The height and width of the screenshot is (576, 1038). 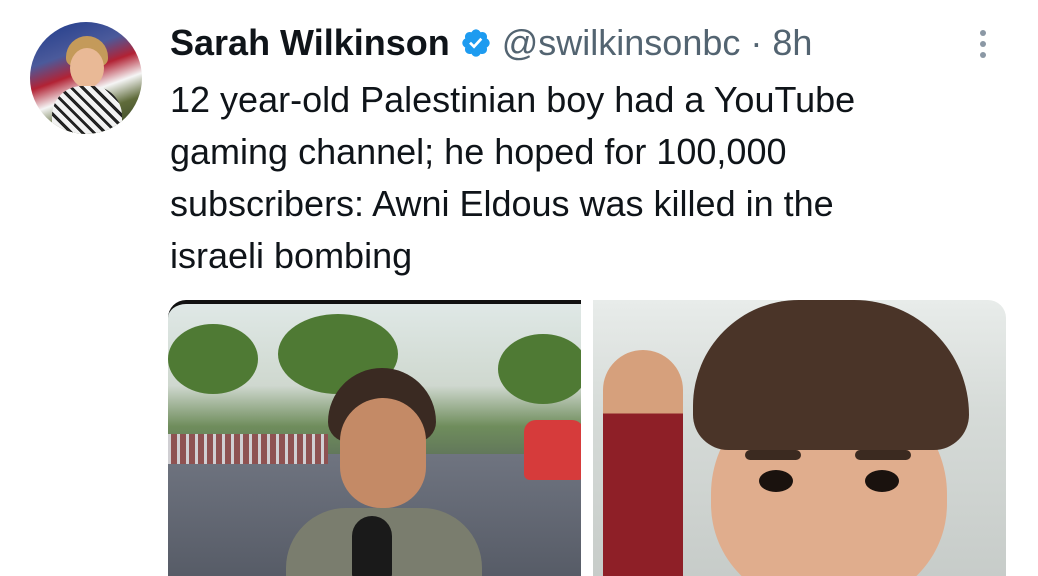 I want to click on tweet-header: Sarah Wilkinson @swilkinsonbc · 8h, so click(x=491, y=43).